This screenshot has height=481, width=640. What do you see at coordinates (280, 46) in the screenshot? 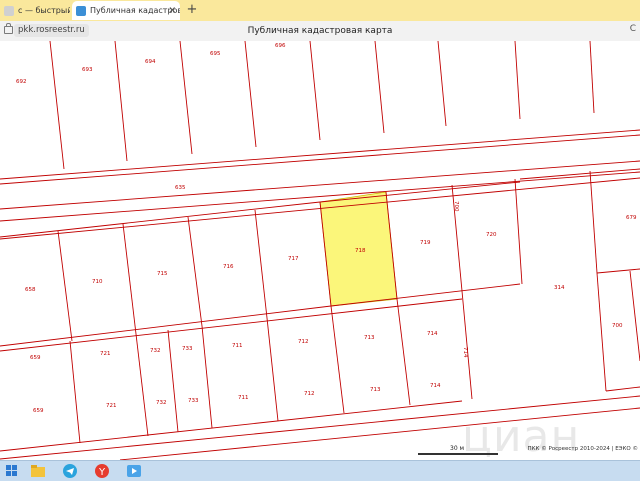
I see `parcel-label: 696` at bounding box center [280, 46].